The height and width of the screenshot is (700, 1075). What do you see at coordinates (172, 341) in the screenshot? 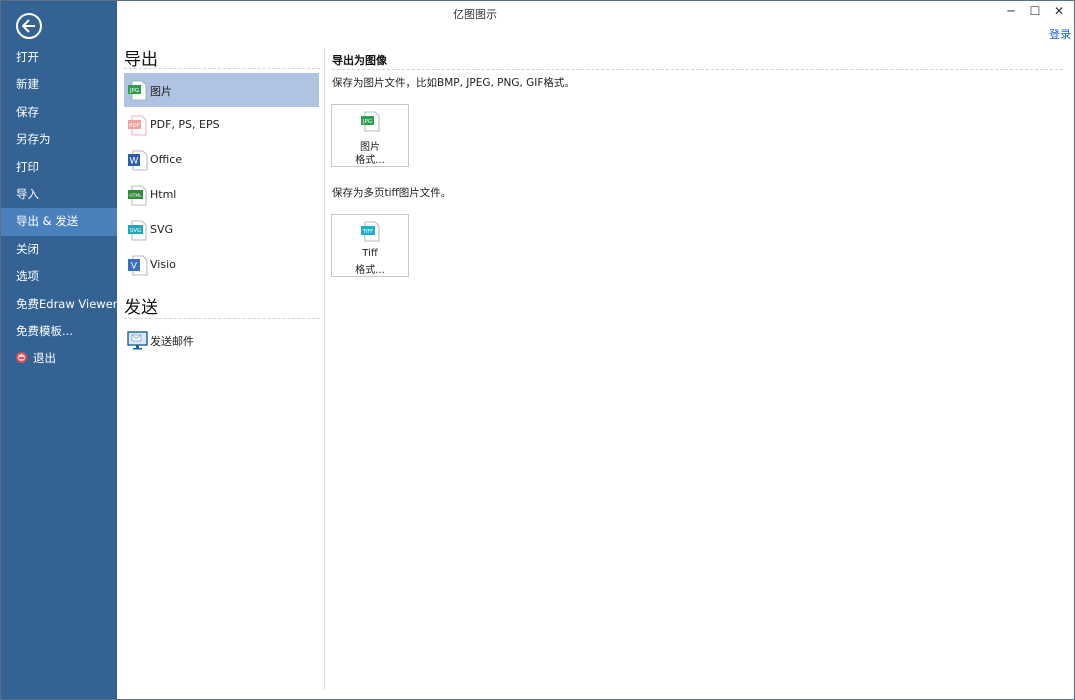
I see `send-item-label: 发送邮件` at bounding box center [172, 341].